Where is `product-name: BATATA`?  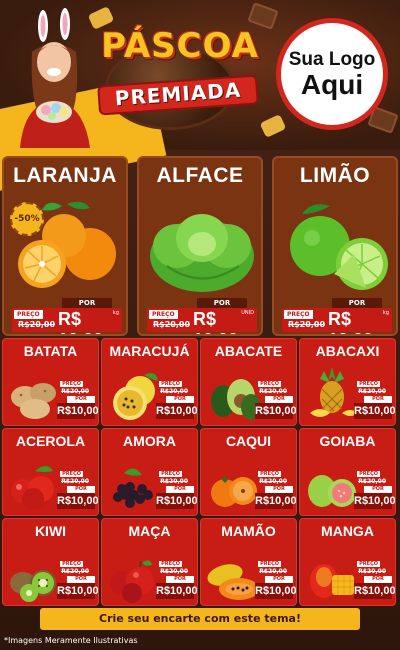
product-name: BATATA is located at coordinates (50, 351).